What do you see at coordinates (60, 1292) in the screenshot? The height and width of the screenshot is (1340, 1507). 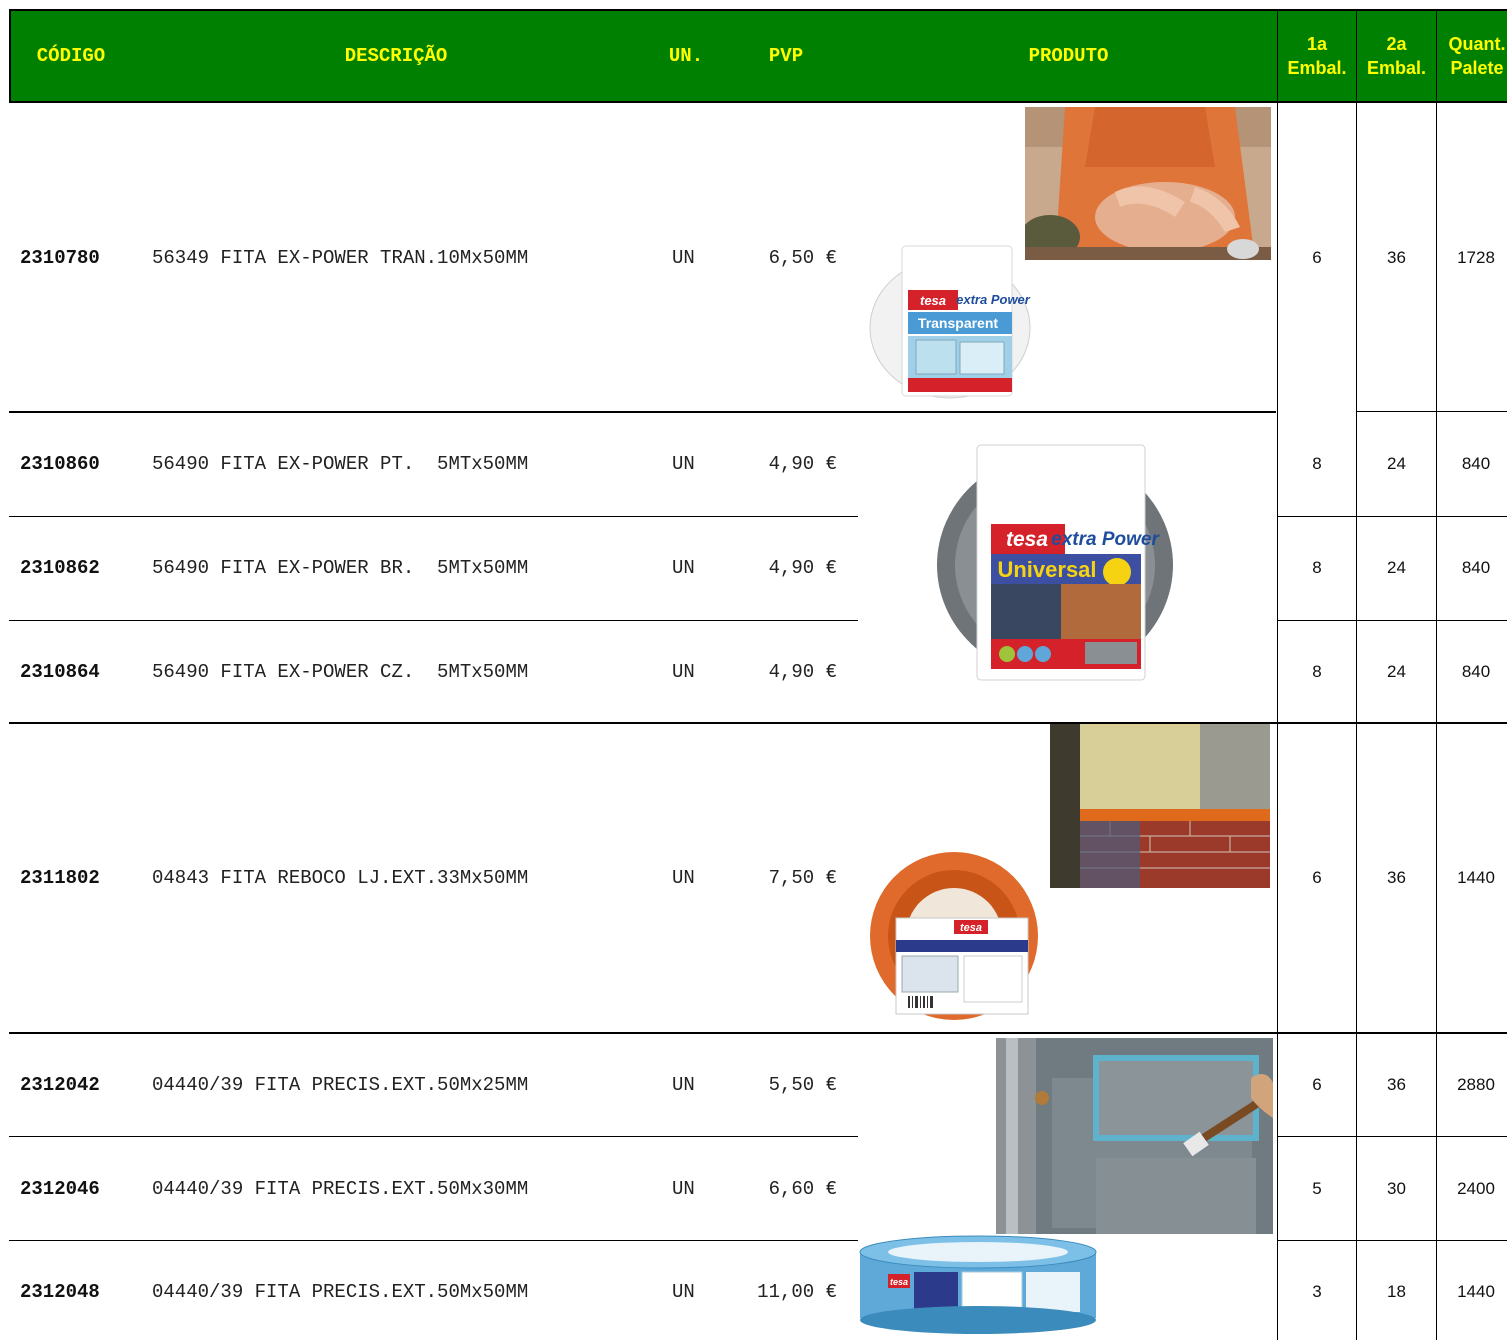 I see `cell-codigo: 2312048` at bounding box center [60, 1292].